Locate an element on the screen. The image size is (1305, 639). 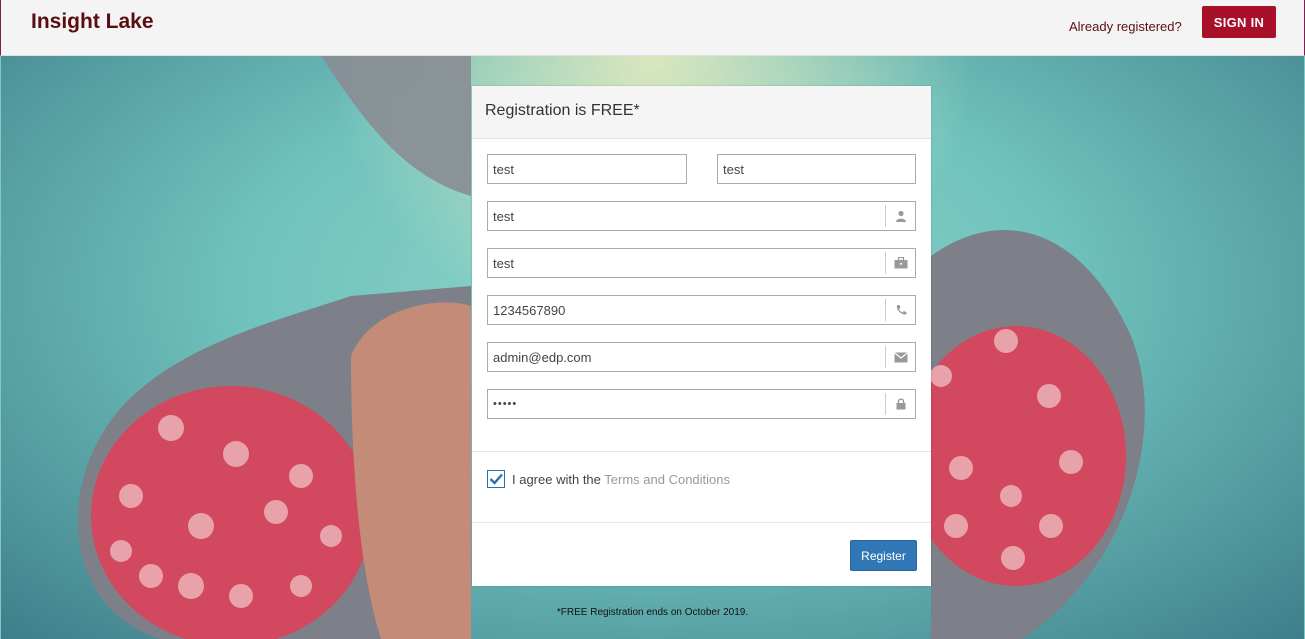
company-field is located at coordinates (701, 263).